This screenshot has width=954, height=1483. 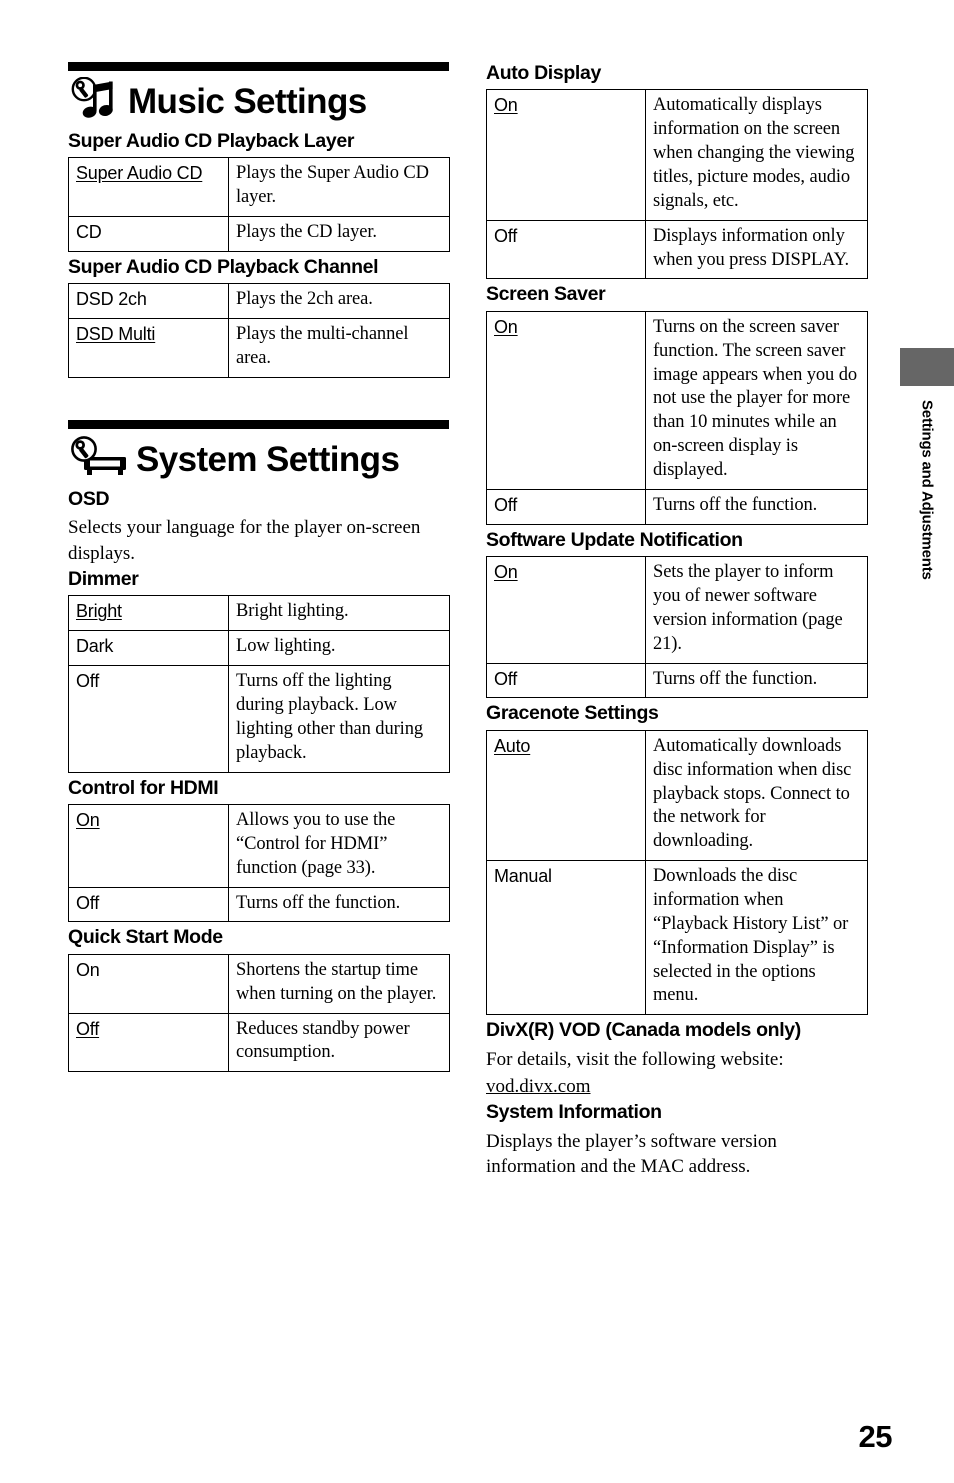 I want to click on system-settings-banner: System Settings, so click(x=259, y=452).